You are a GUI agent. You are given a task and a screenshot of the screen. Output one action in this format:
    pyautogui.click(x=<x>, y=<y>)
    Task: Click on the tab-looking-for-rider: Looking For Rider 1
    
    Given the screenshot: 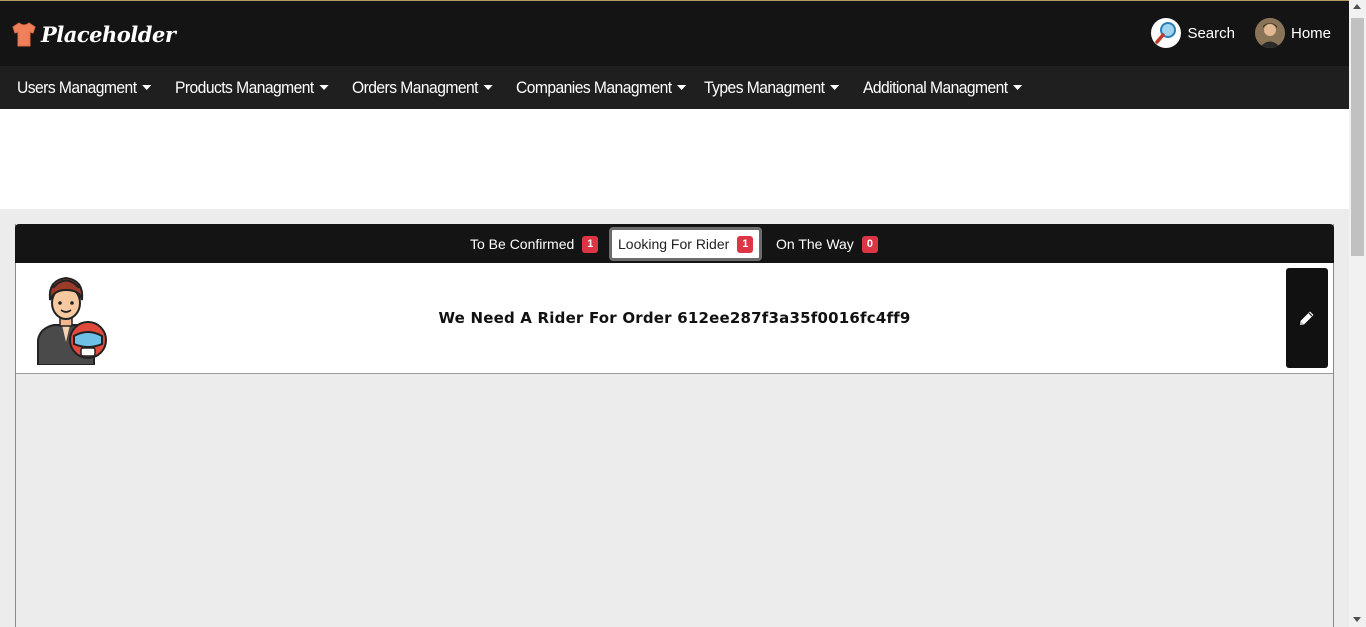 What is the action you would take?
    pyautogui.click(x=686, y=244)
    